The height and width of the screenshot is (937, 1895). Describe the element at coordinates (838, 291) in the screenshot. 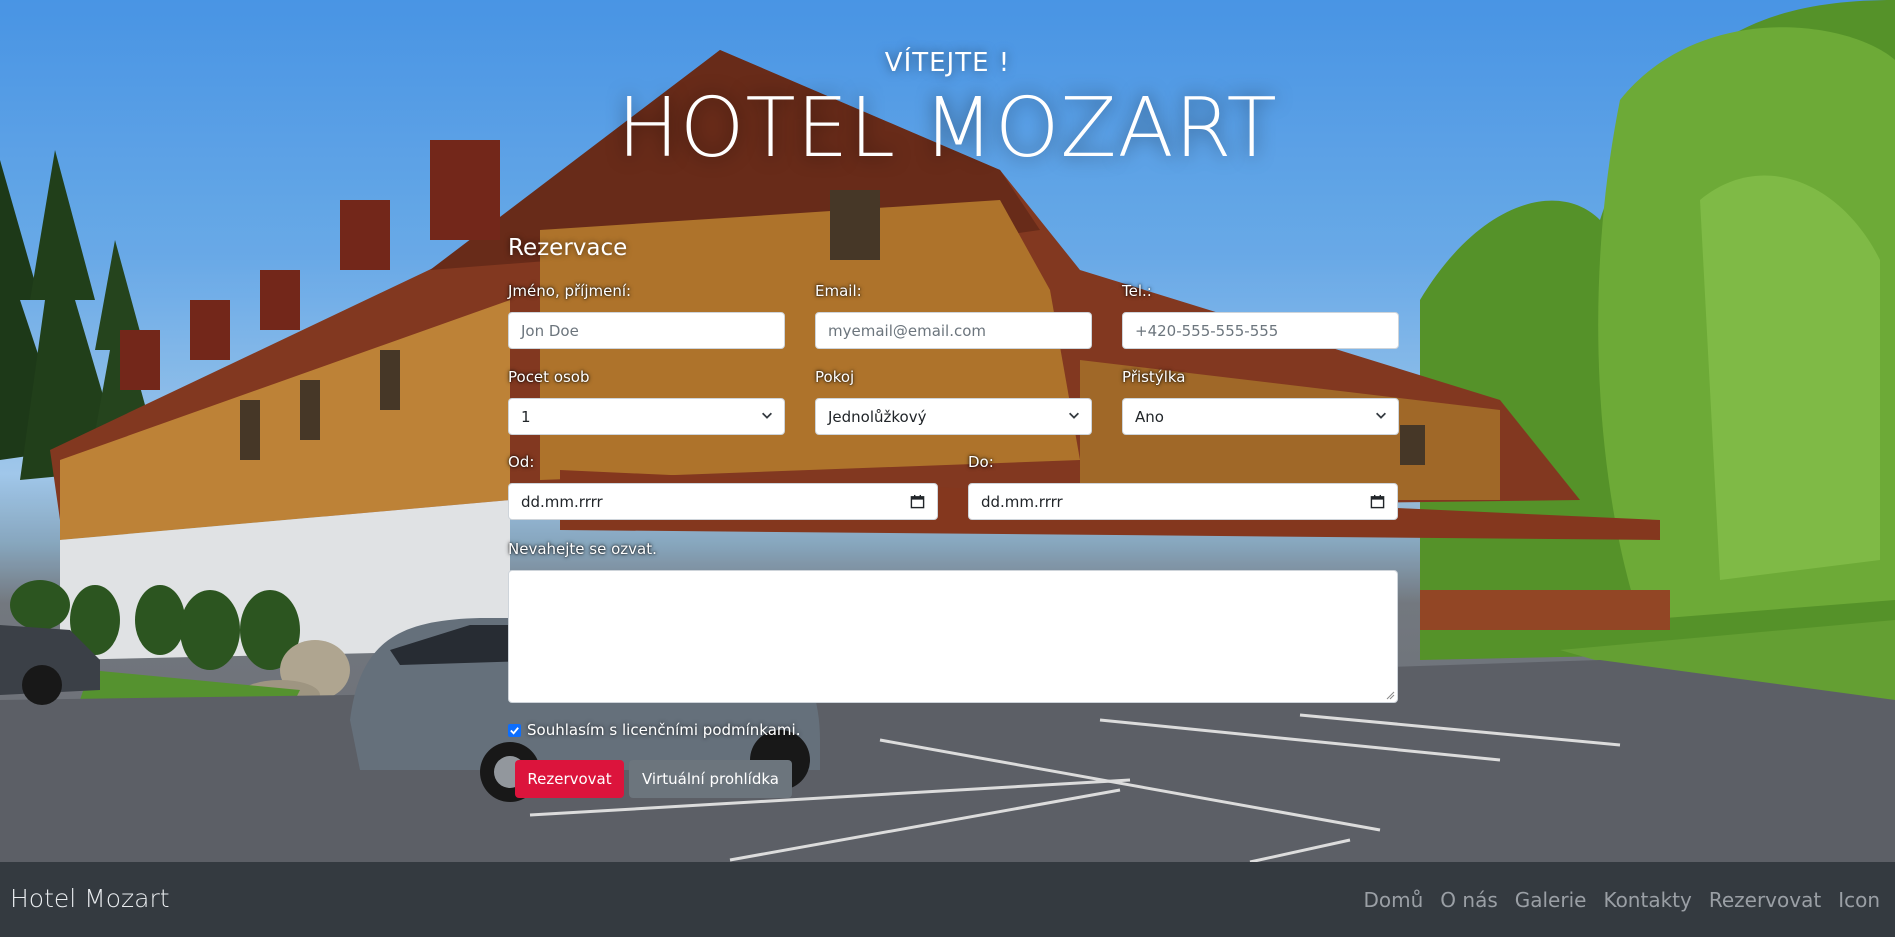

I see `email-label: Email:` at that location.